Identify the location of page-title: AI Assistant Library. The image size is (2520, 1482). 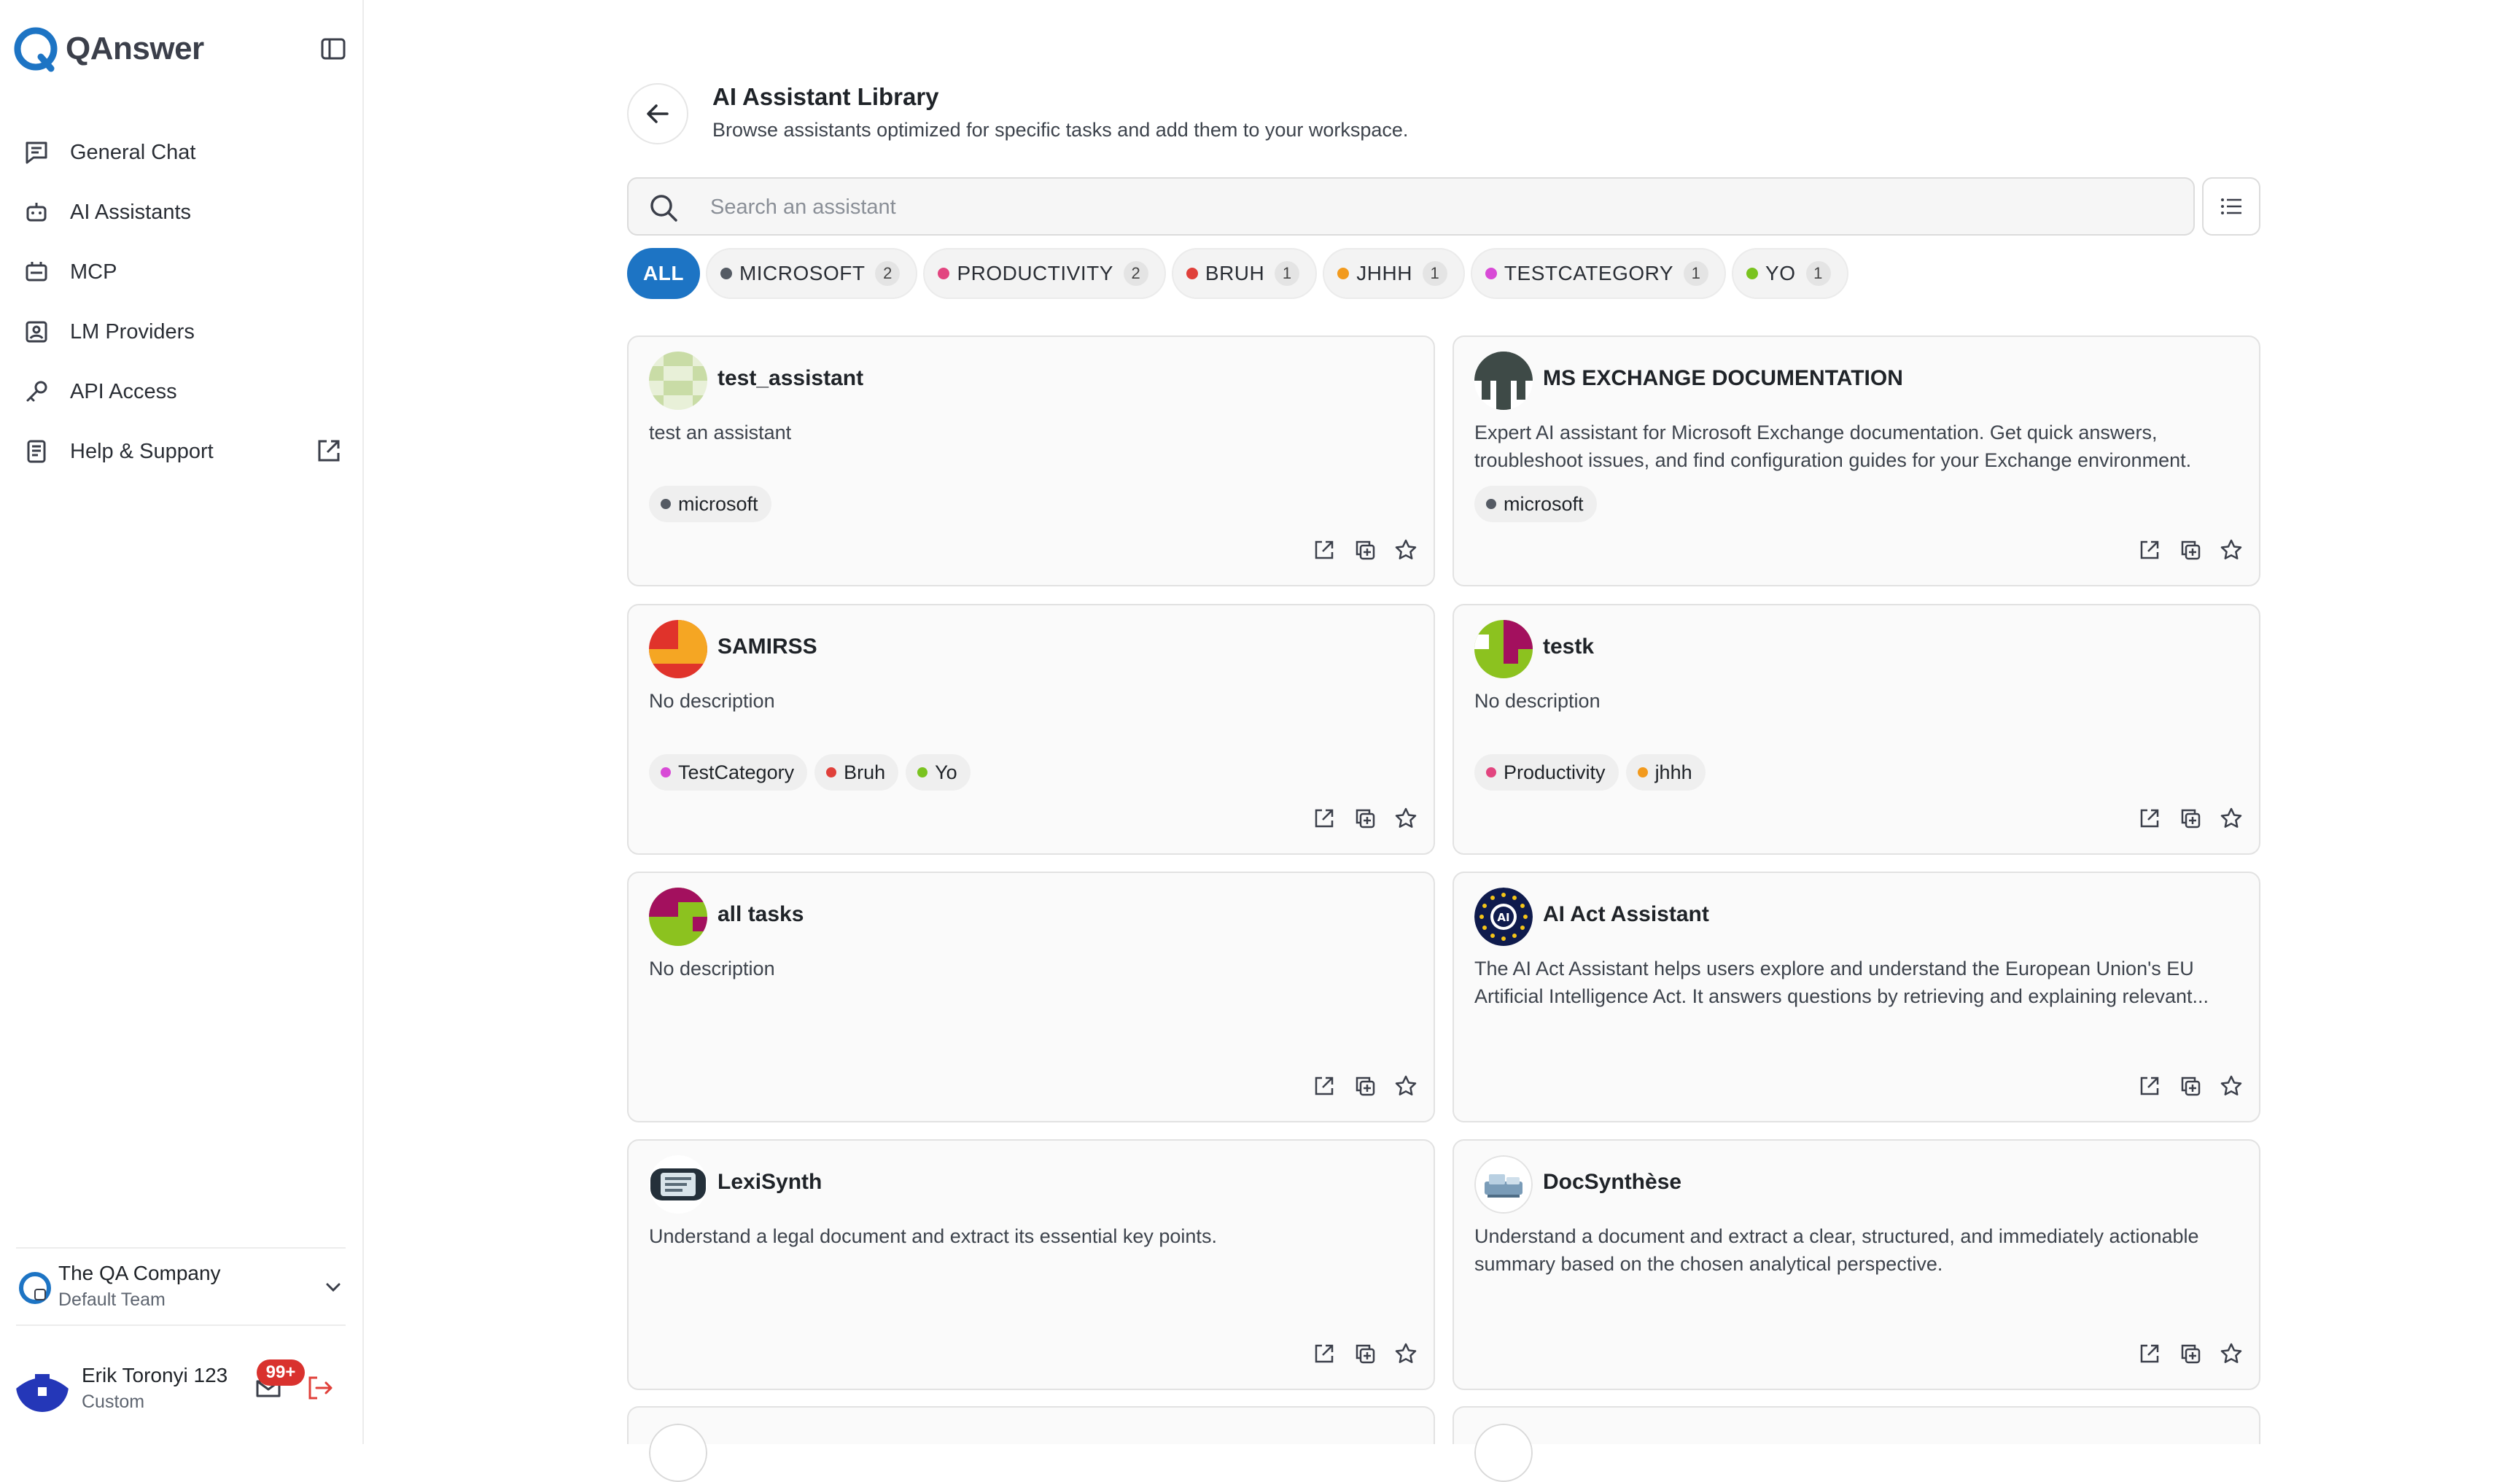
(825, 97).